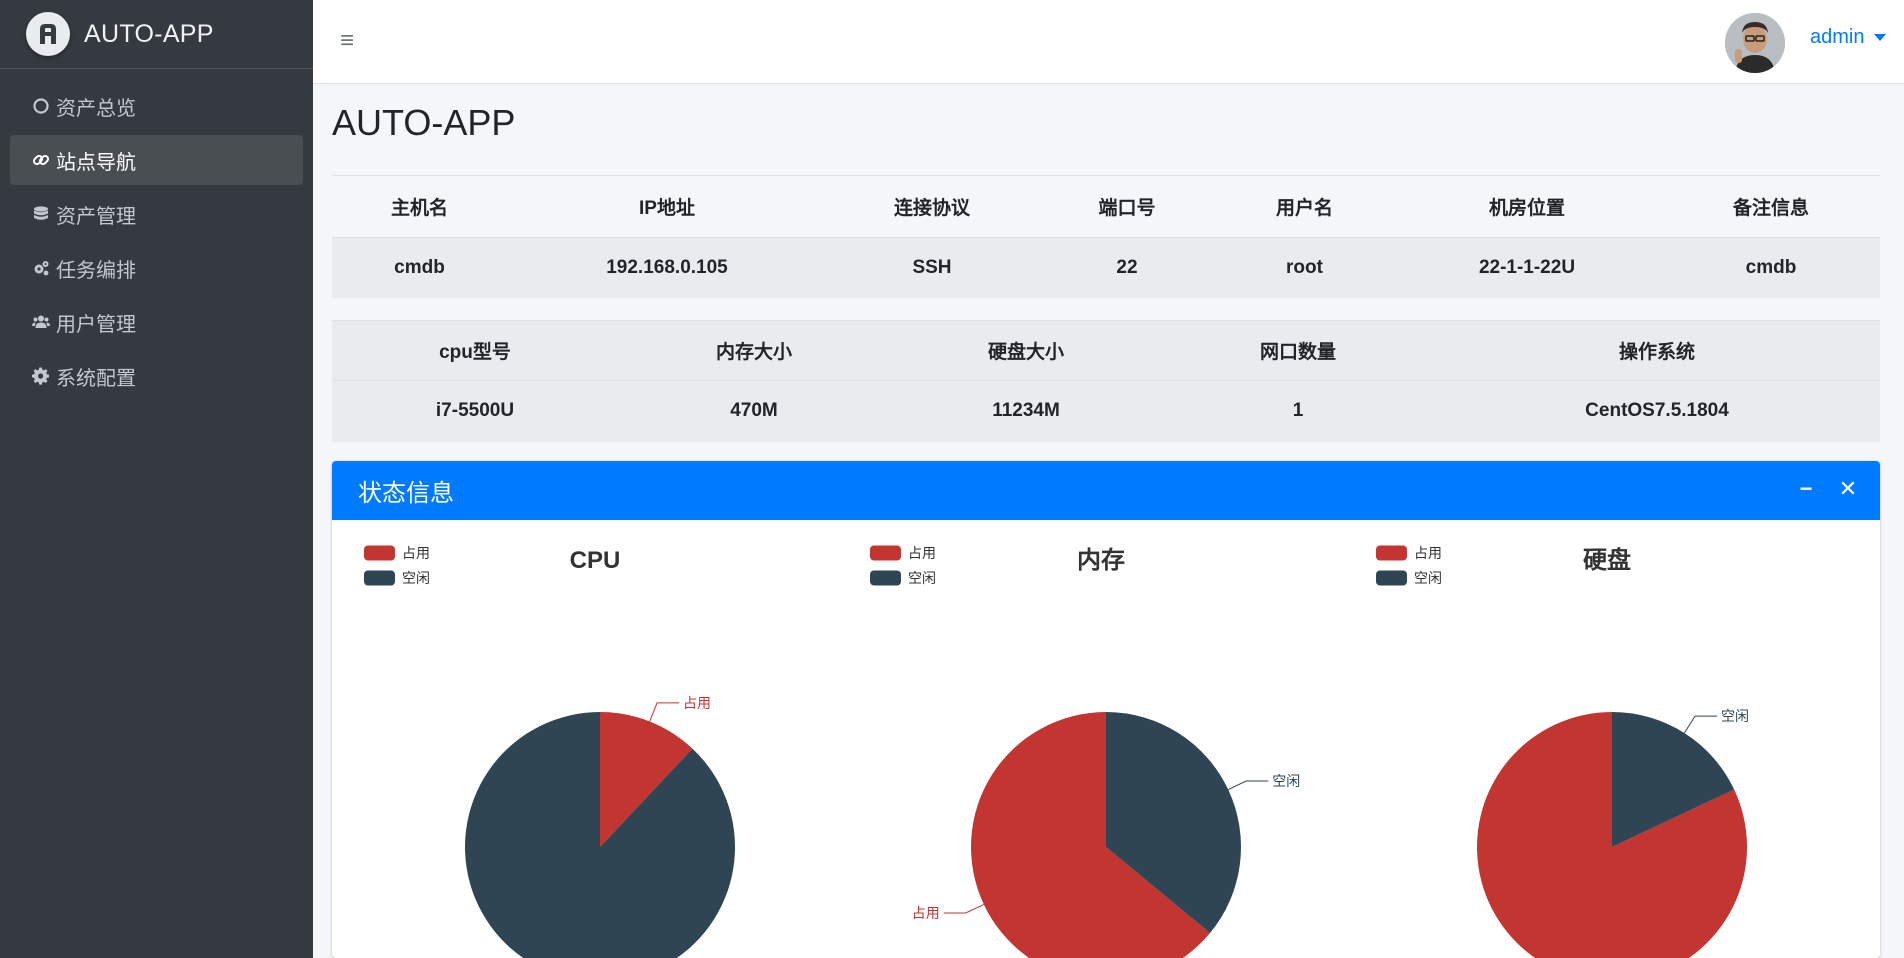 The height and width of the screenshot is (958, 1904). I want to click on chart-title: 内存, so click(1101, 560).